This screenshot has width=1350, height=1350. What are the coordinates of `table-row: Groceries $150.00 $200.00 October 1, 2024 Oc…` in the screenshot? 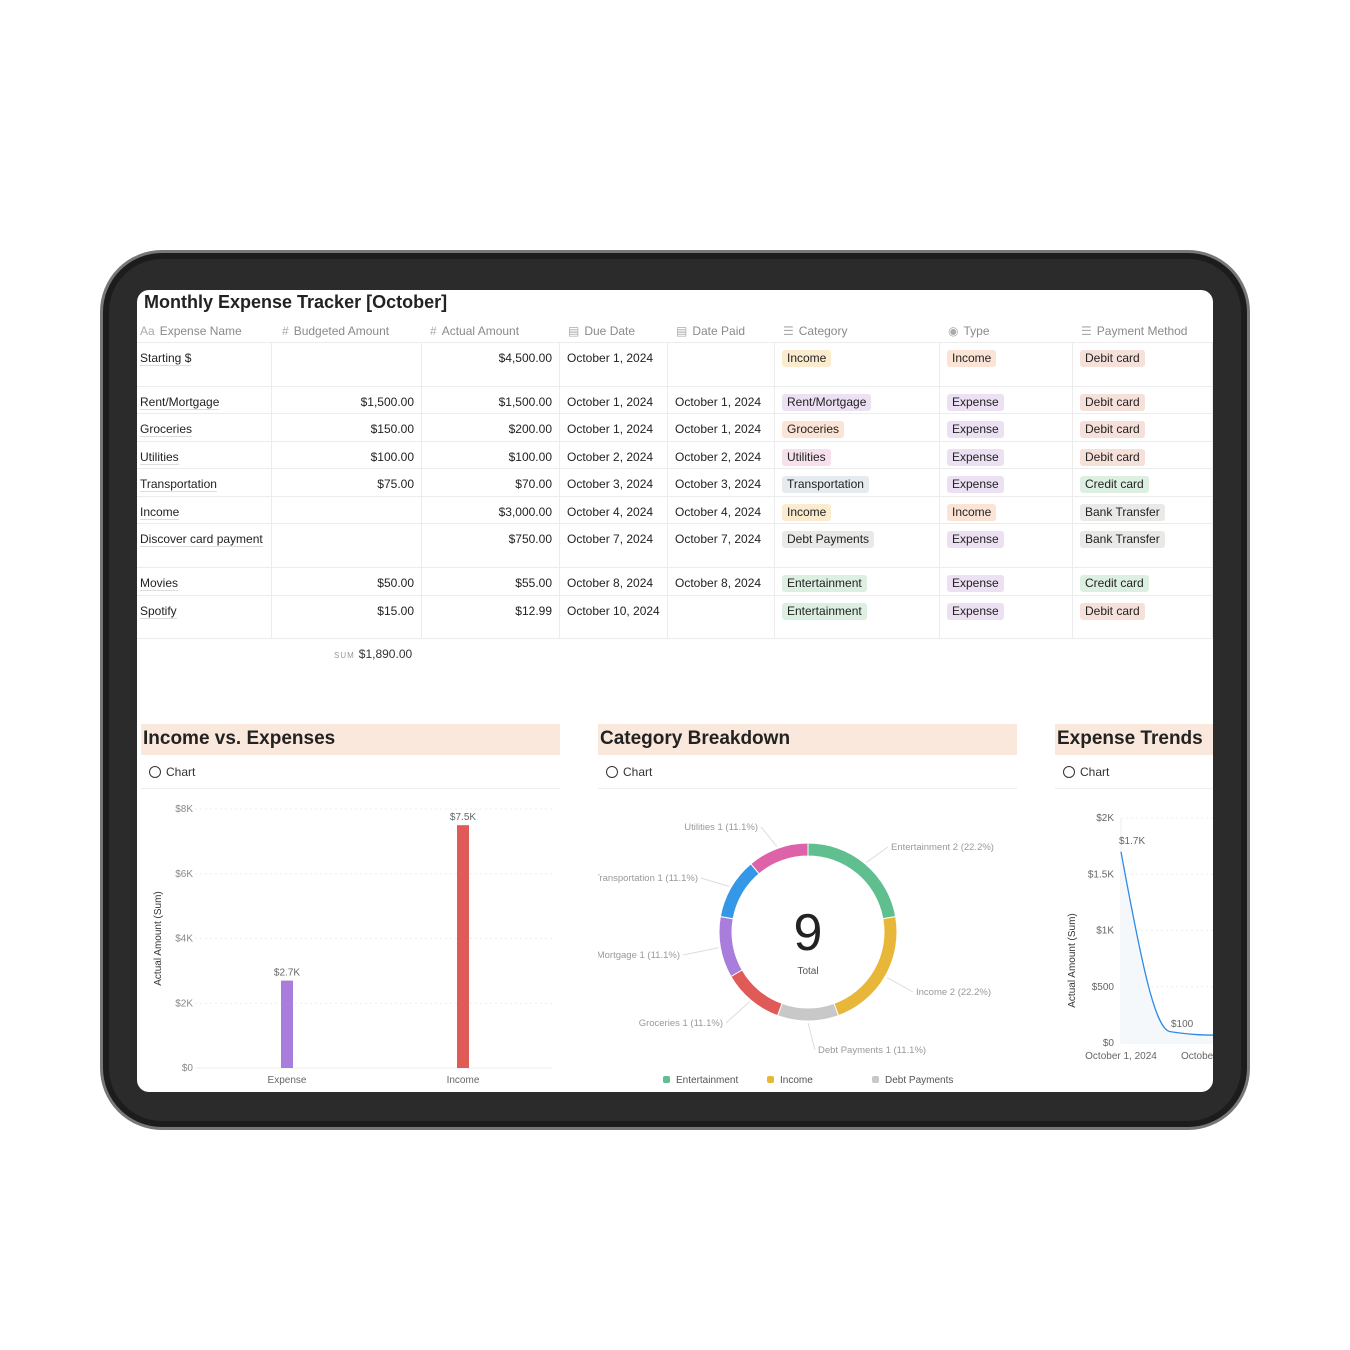 It's located at (675, 428).